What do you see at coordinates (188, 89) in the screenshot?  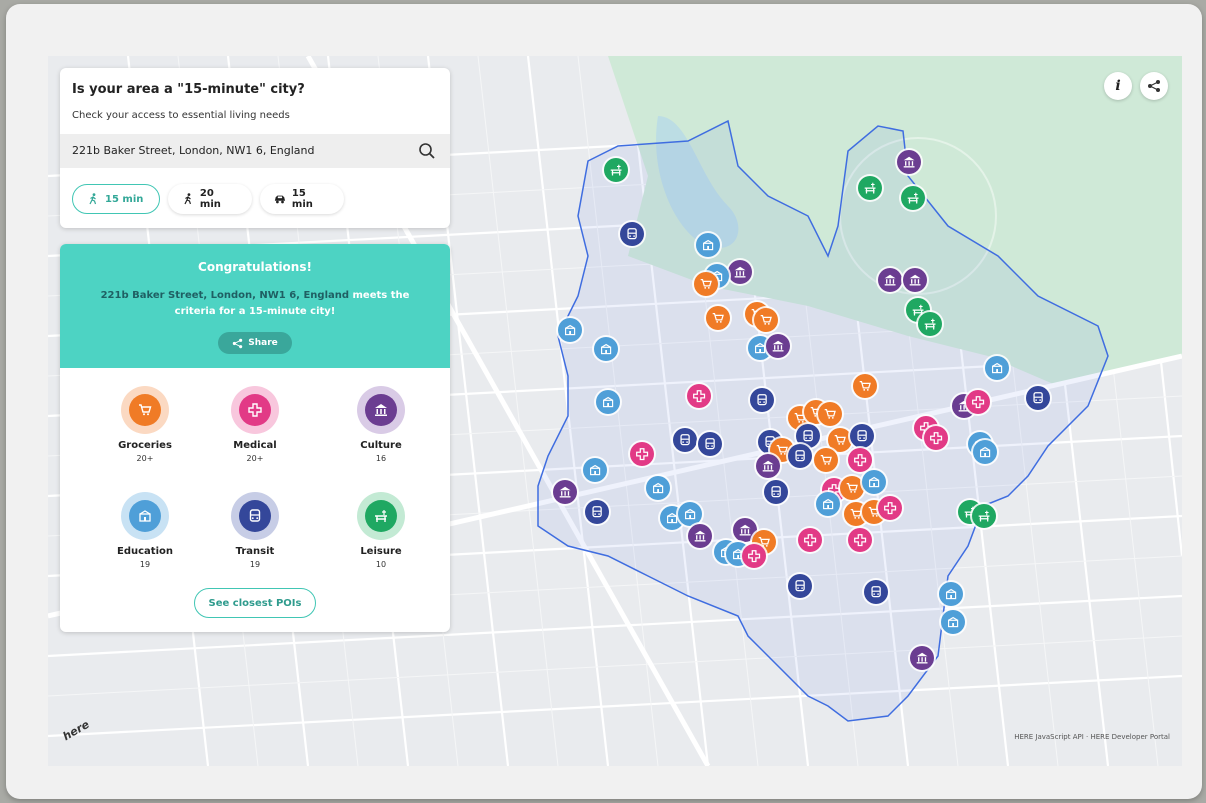 I see `page-title: Is your area a "15-minute" city?` at bounding box center [188, 89].